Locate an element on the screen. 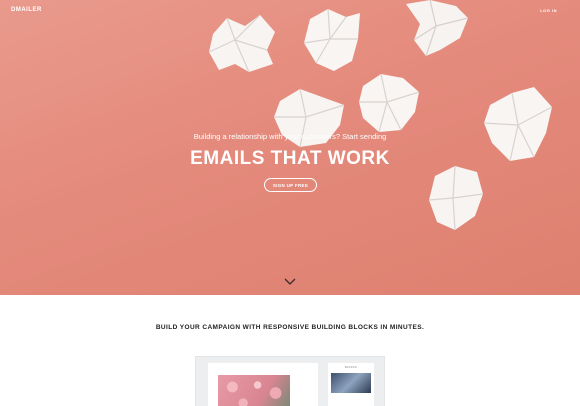 Image resolution: width=580 pixels, height=406 pixels. editor-preview: BLOCKS is located at coordinates (290, 381).